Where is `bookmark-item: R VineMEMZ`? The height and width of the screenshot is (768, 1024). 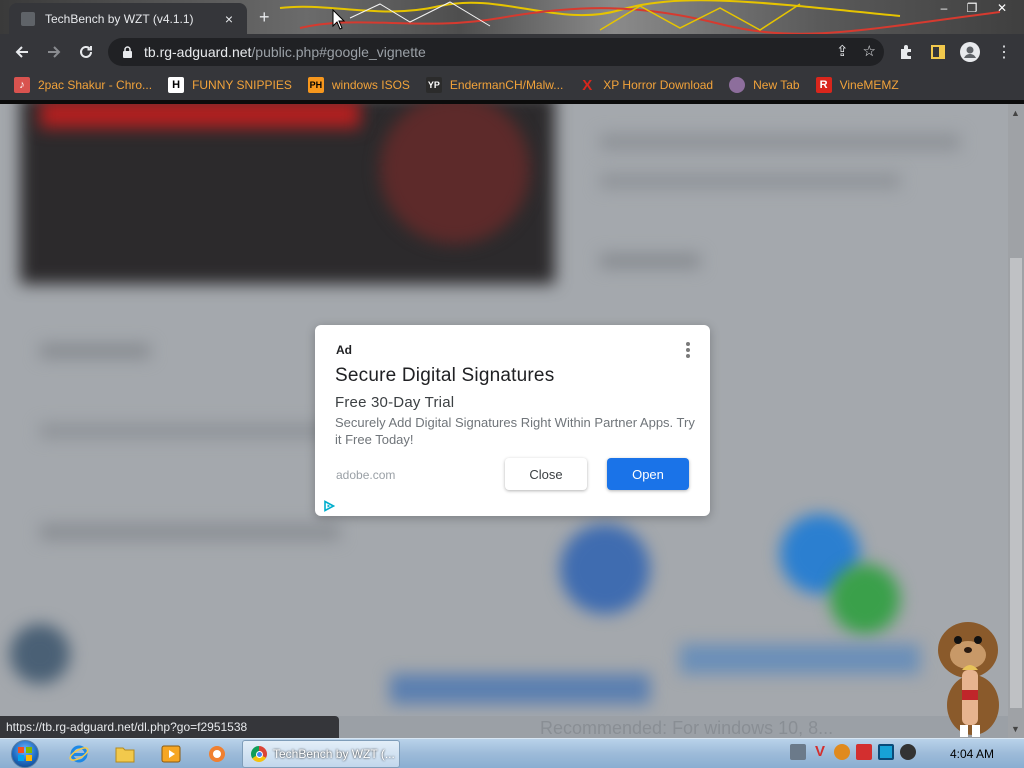 bookmark-item: R VineMEMZ is located at coordinates (857, 85).